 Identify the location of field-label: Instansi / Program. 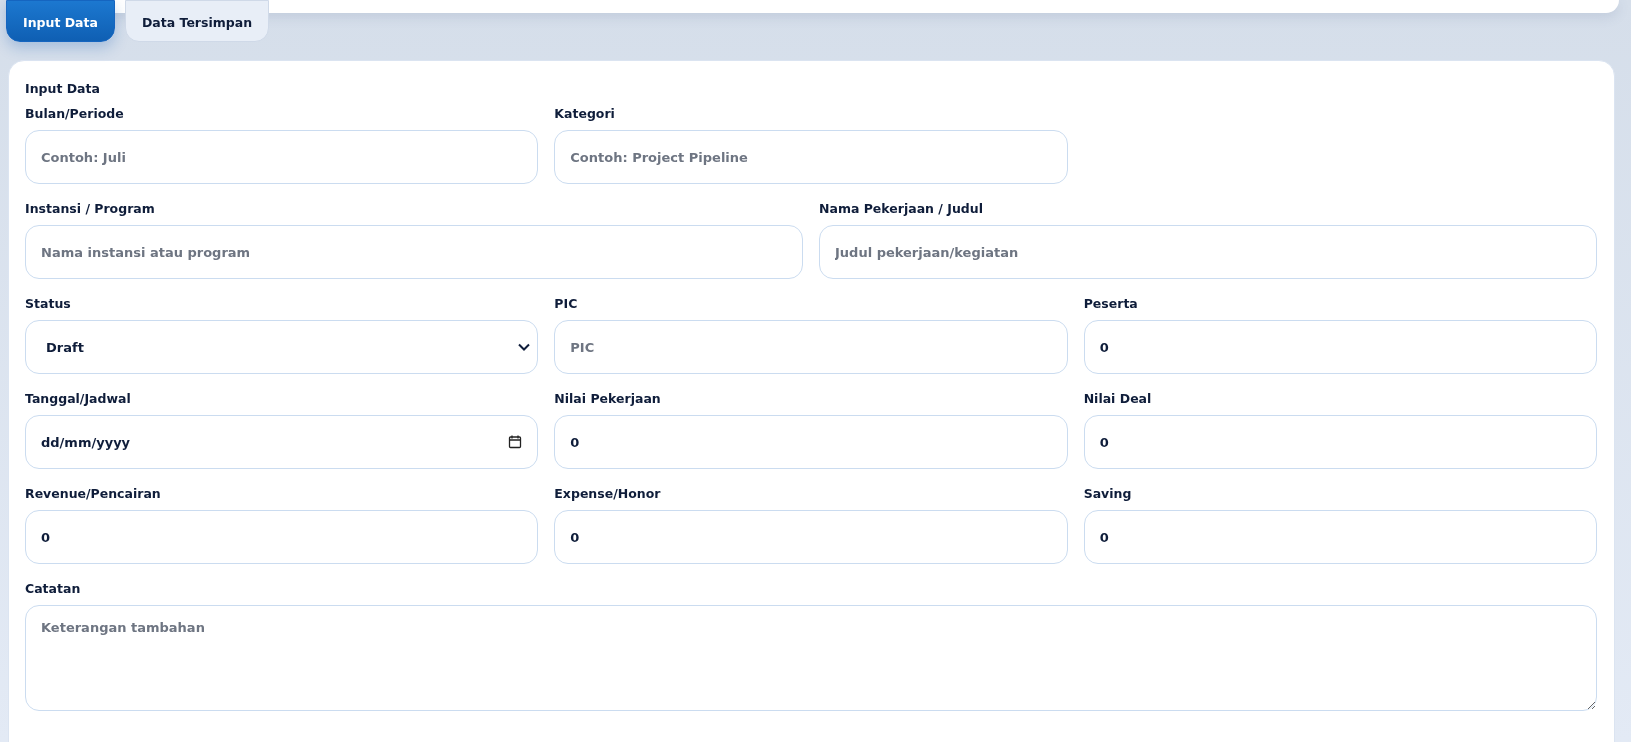
(90, 208).